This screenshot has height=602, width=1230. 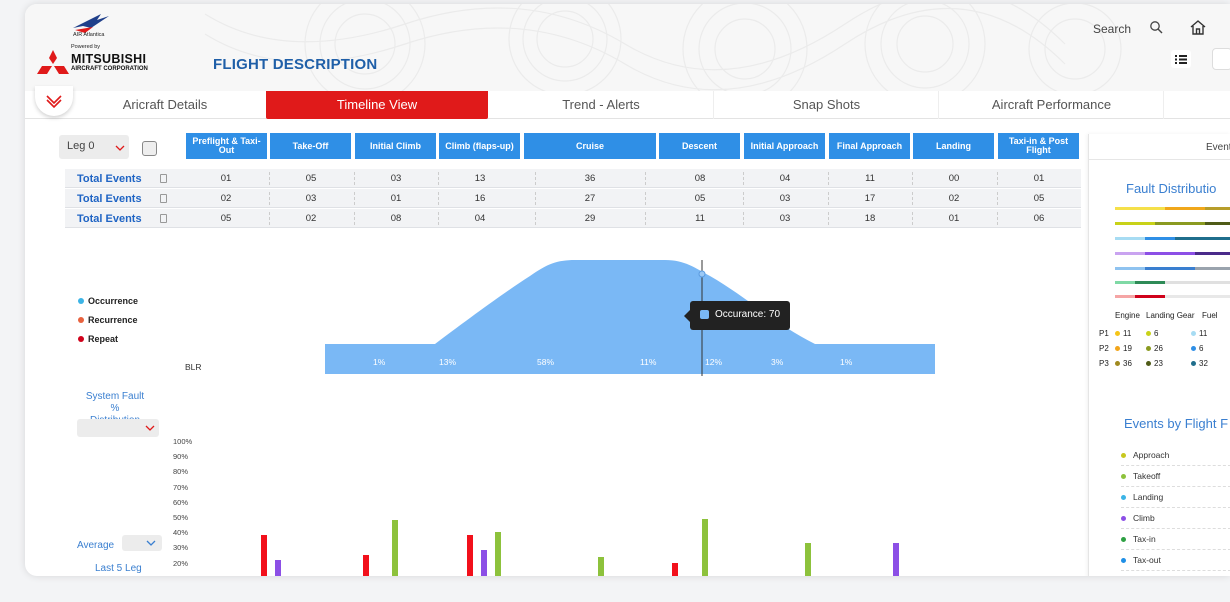 I want to click on right-panel-title: Event, so click(x=1218, y=147).